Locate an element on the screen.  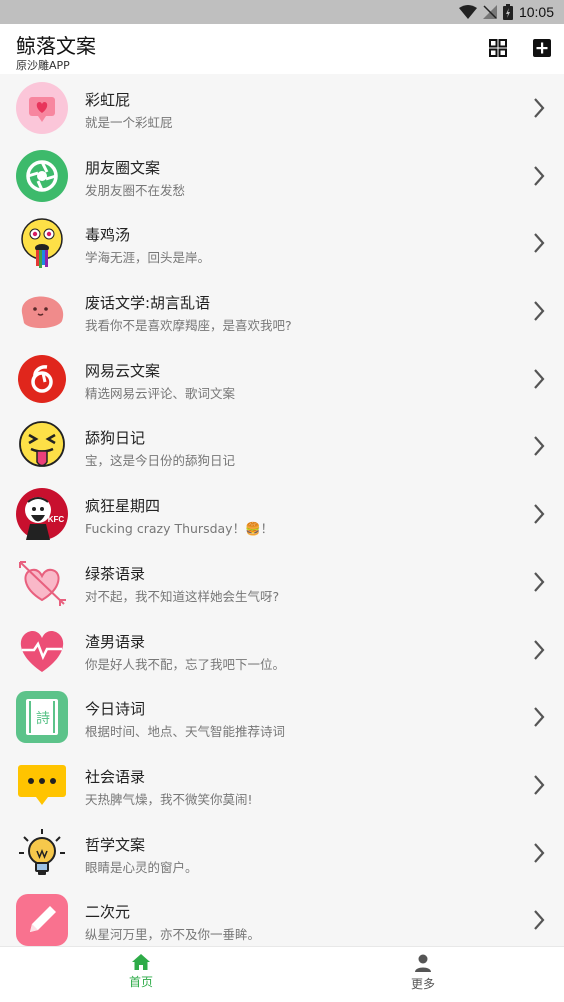
list-item-anime: 二次元 纵星河万里，亦不及你一垂眸。 is located at coordinates (282, 916).